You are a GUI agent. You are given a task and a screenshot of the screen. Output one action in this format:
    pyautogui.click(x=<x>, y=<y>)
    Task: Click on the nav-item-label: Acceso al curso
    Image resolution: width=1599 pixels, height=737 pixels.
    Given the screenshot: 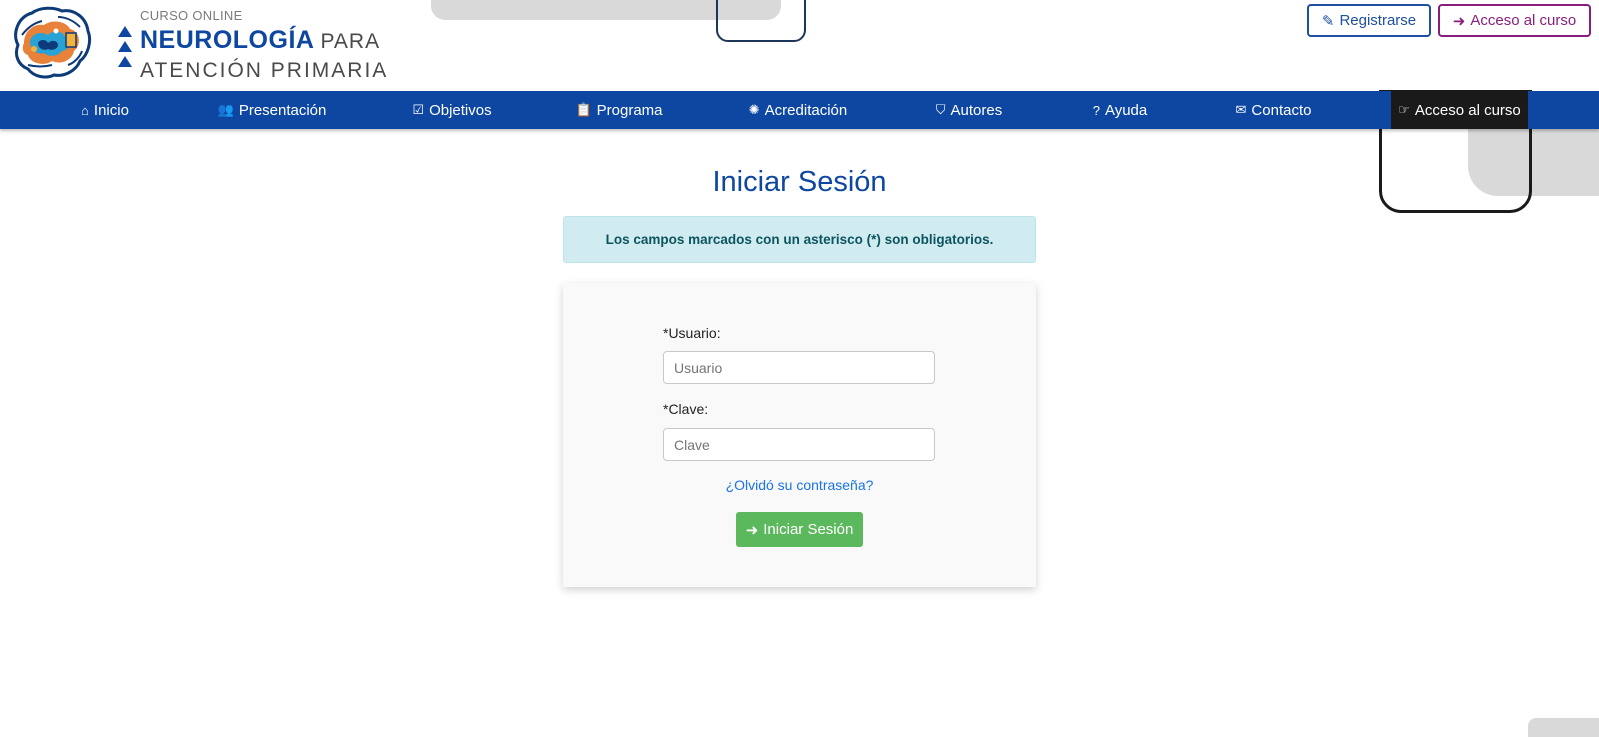 What is the action you would take?
    pyautogui.click(x=1467, y=110)
    